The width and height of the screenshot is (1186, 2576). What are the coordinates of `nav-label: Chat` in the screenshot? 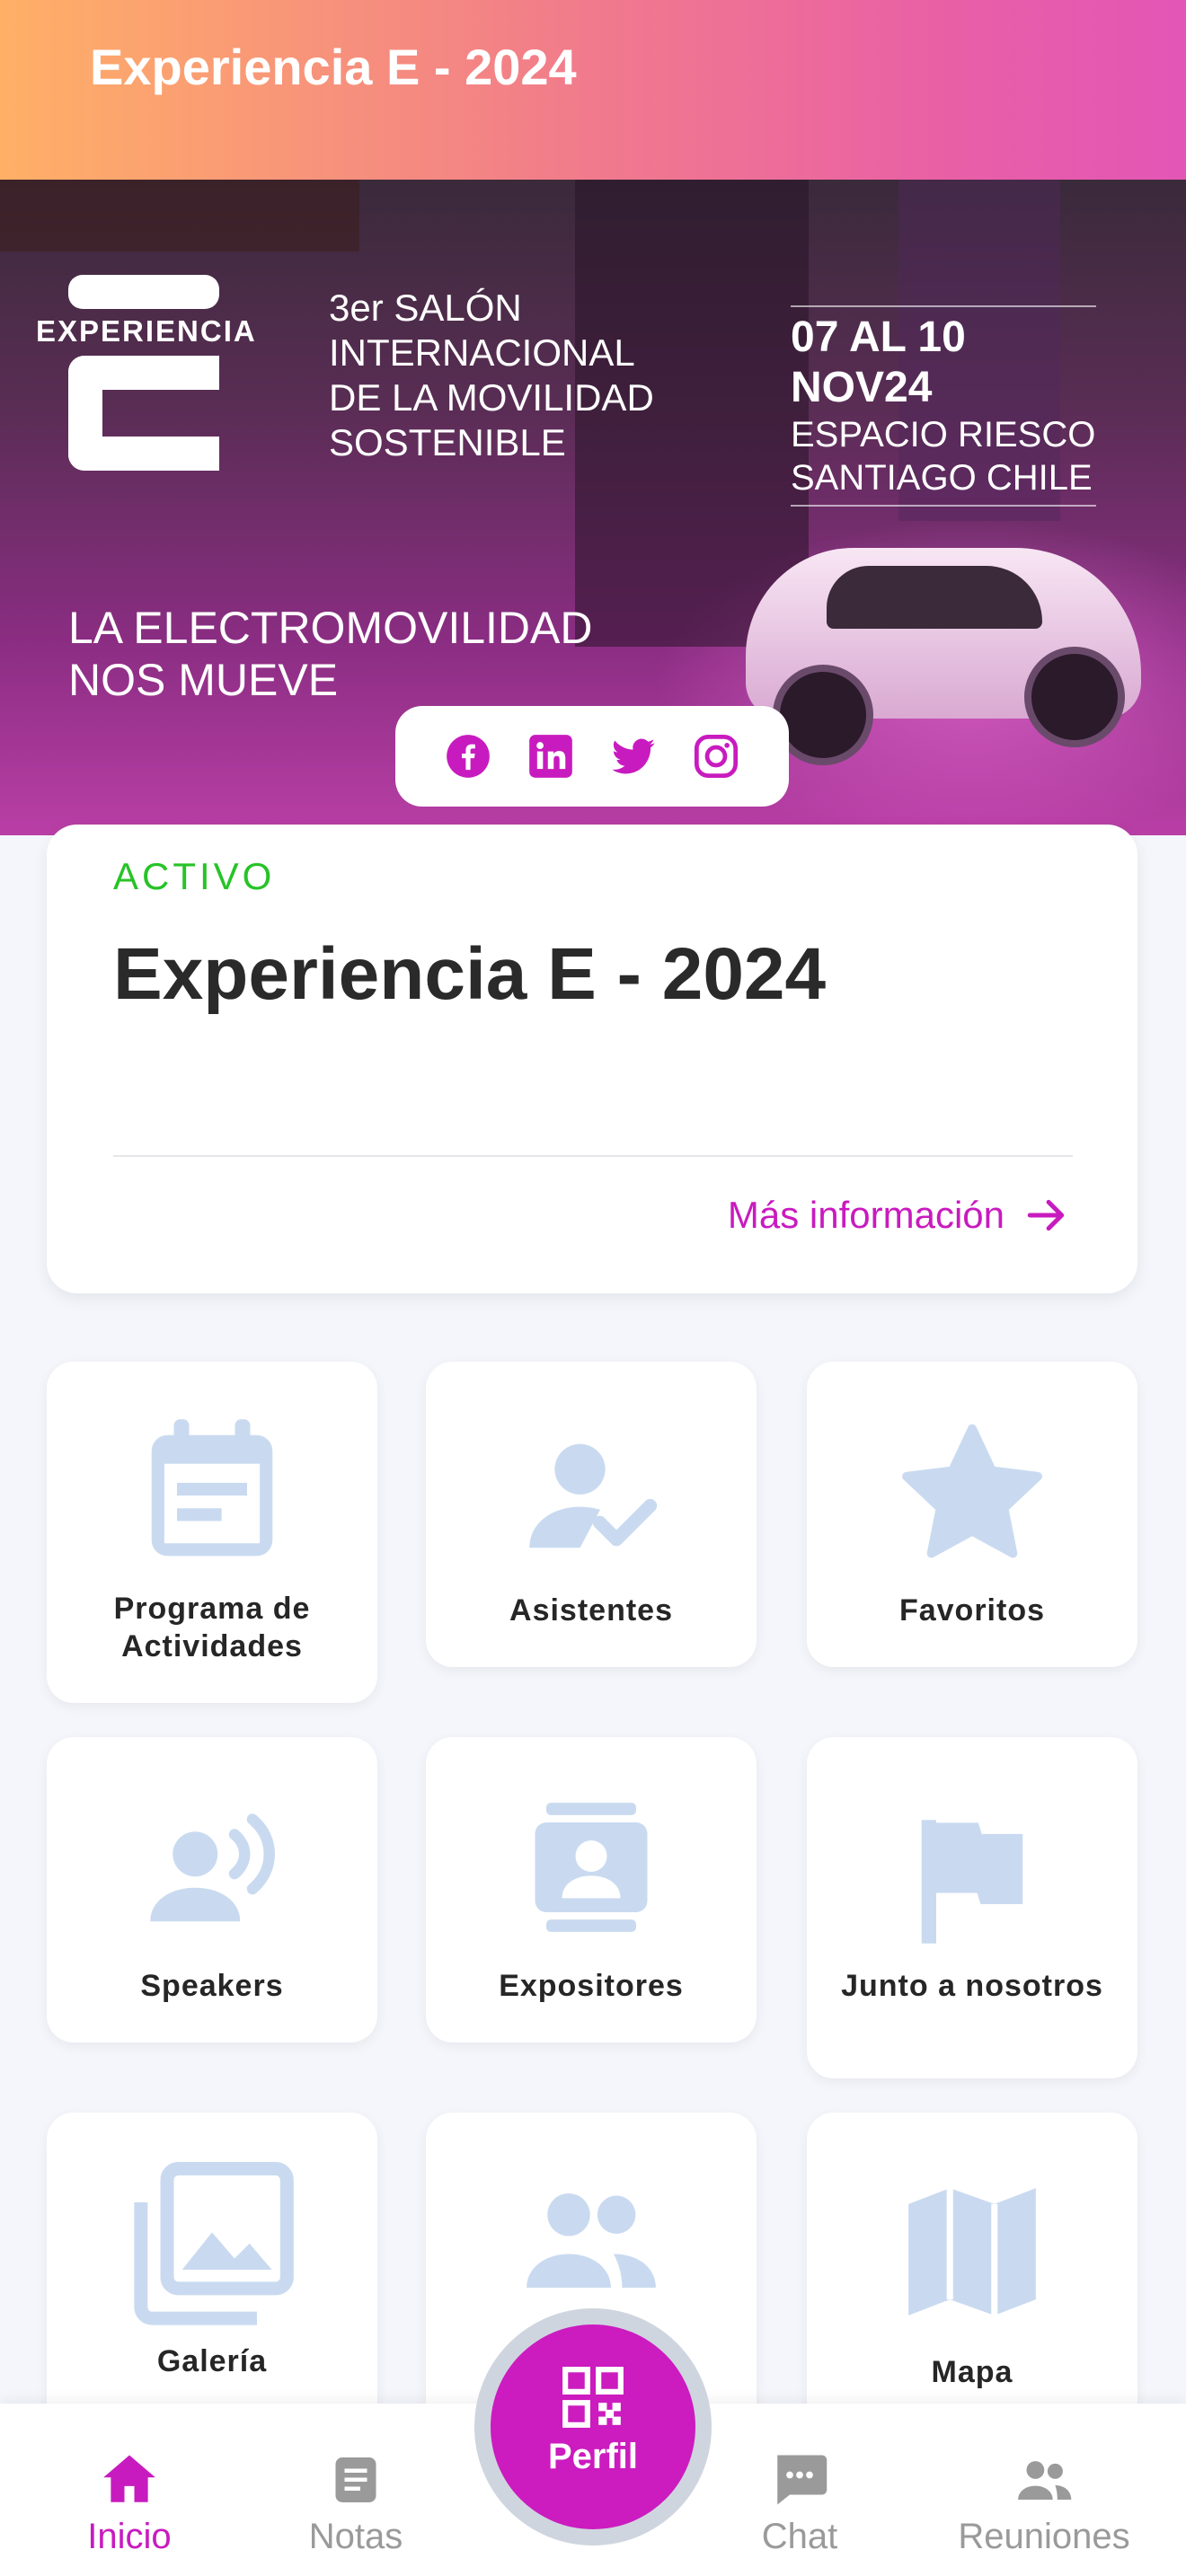 It's located at (799, 2536).